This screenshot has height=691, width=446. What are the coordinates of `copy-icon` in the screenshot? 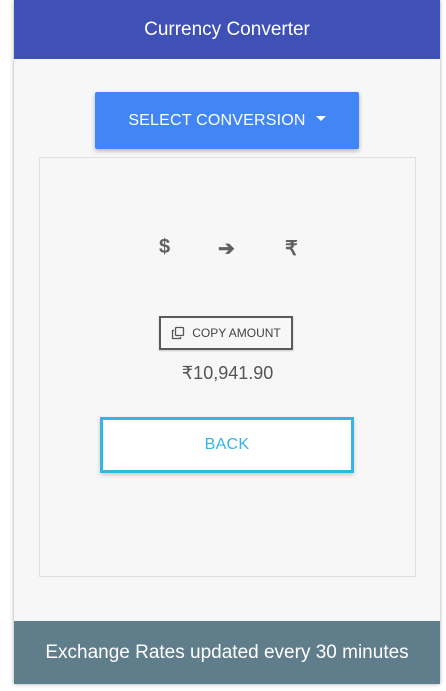 It's located at (178, 333).